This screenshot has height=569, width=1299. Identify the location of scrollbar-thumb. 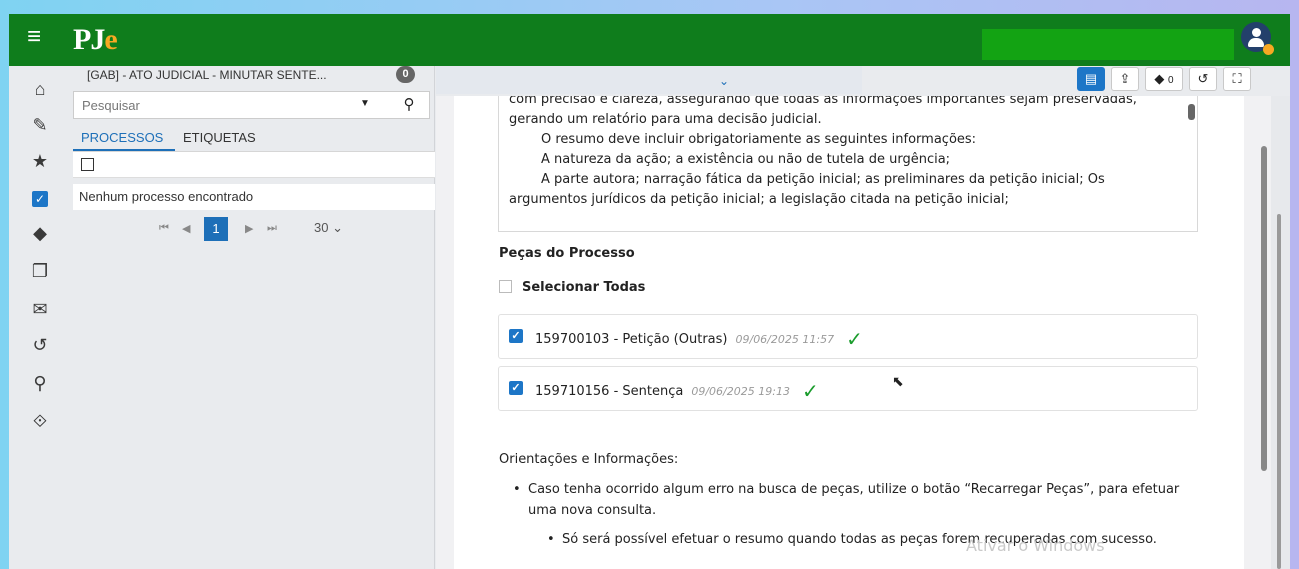
(1264, 308).